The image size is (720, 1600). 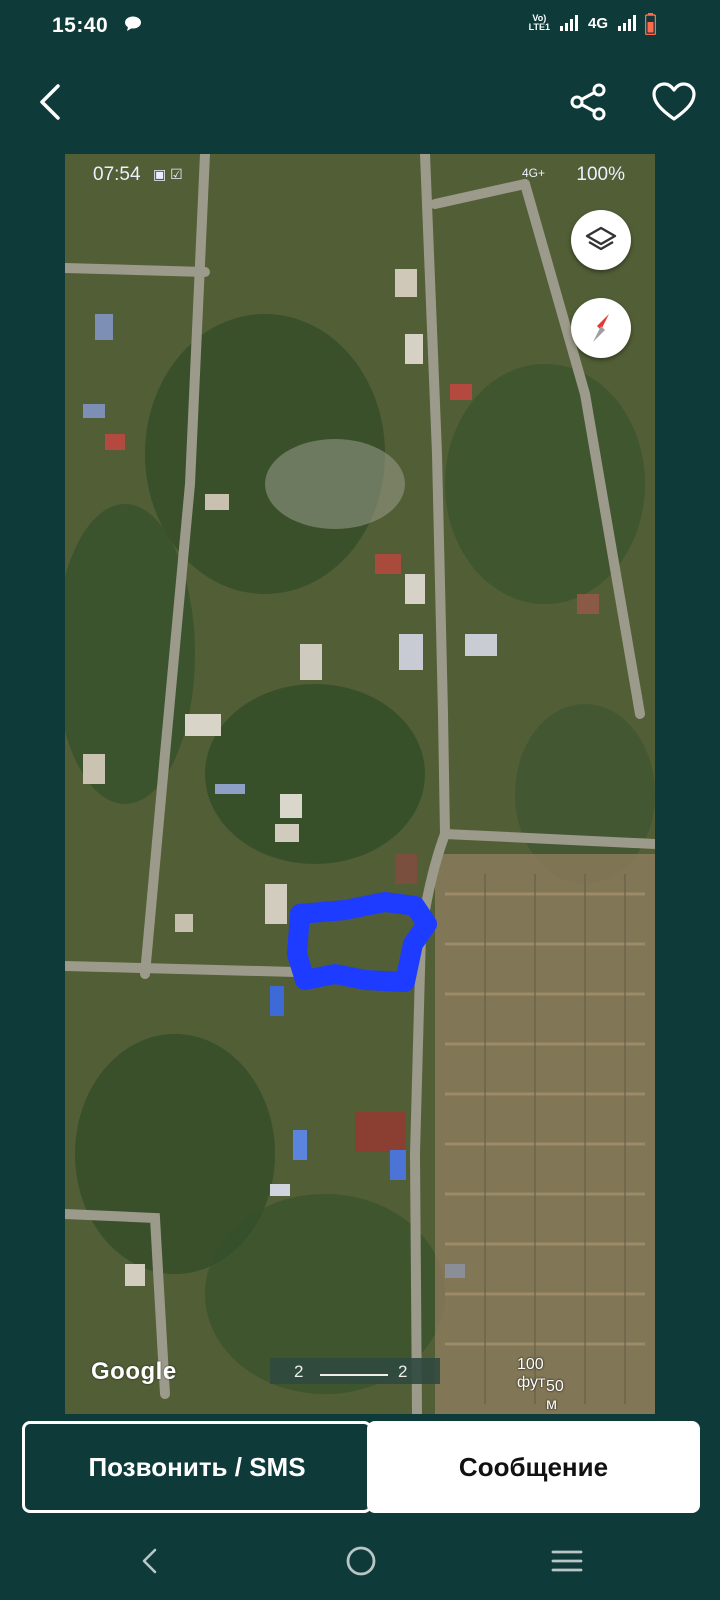 I want to click on scale-right-value: 2, so click(x=403, y=1371).